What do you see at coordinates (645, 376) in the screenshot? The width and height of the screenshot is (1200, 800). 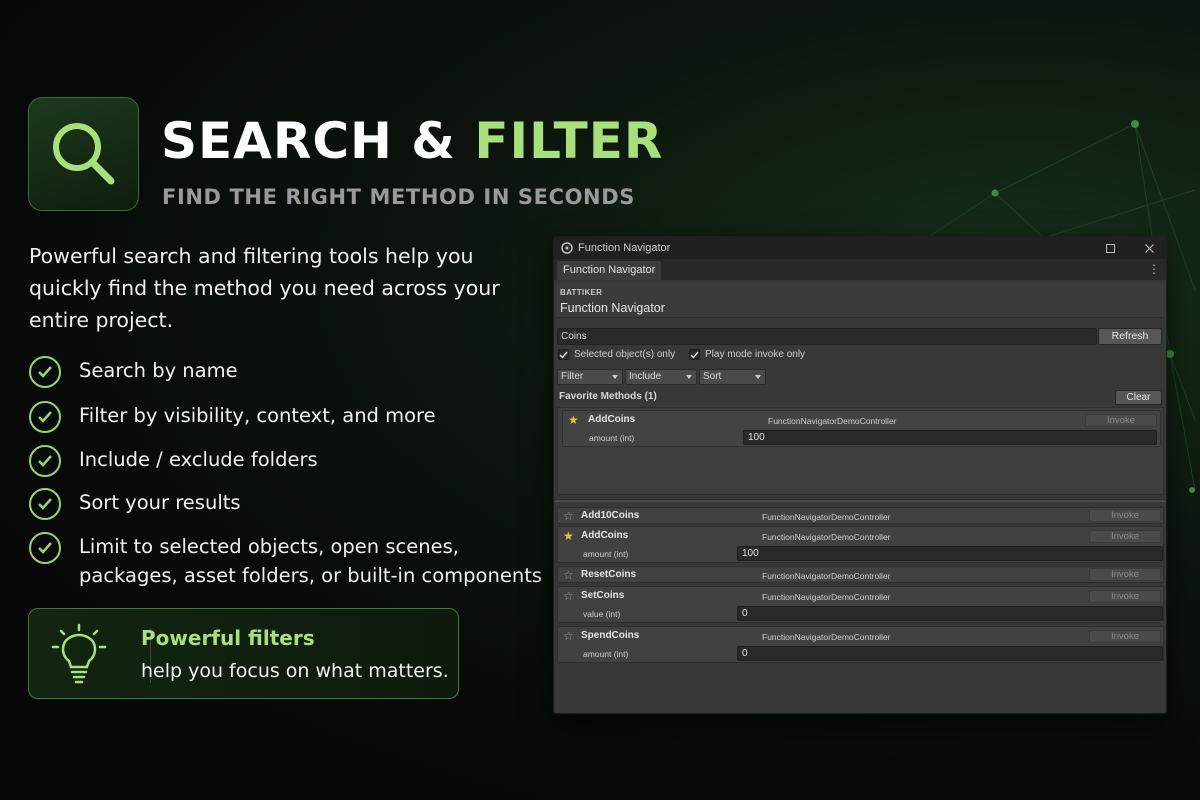 I see `dropdown-label: Include` at bounding box center [645, 376].